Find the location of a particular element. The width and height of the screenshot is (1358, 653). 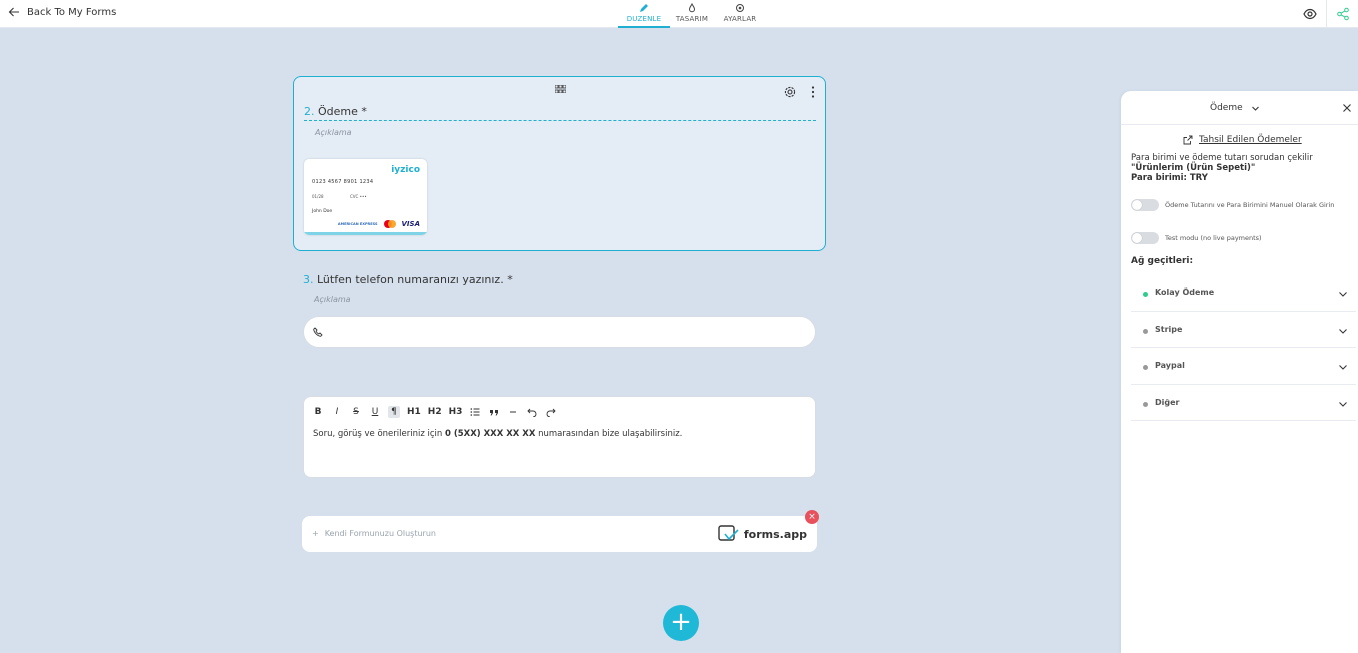

tab-duzenle: DUZENLE is located at coordinates (644, 14).